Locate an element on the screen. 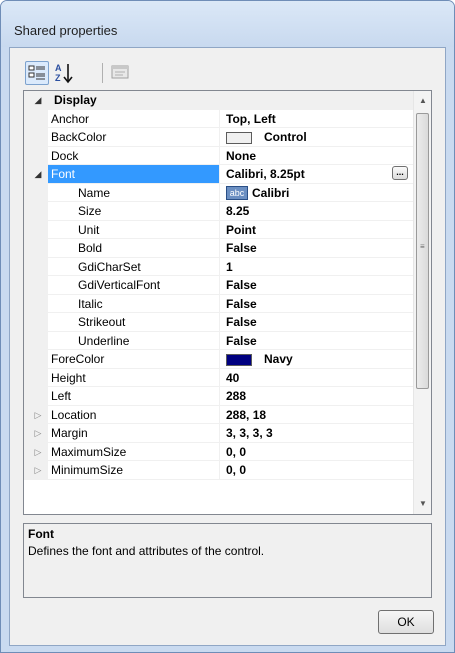 The image size is (455, 653). property-name: MaximumSize is located at coordinates (134, 451).